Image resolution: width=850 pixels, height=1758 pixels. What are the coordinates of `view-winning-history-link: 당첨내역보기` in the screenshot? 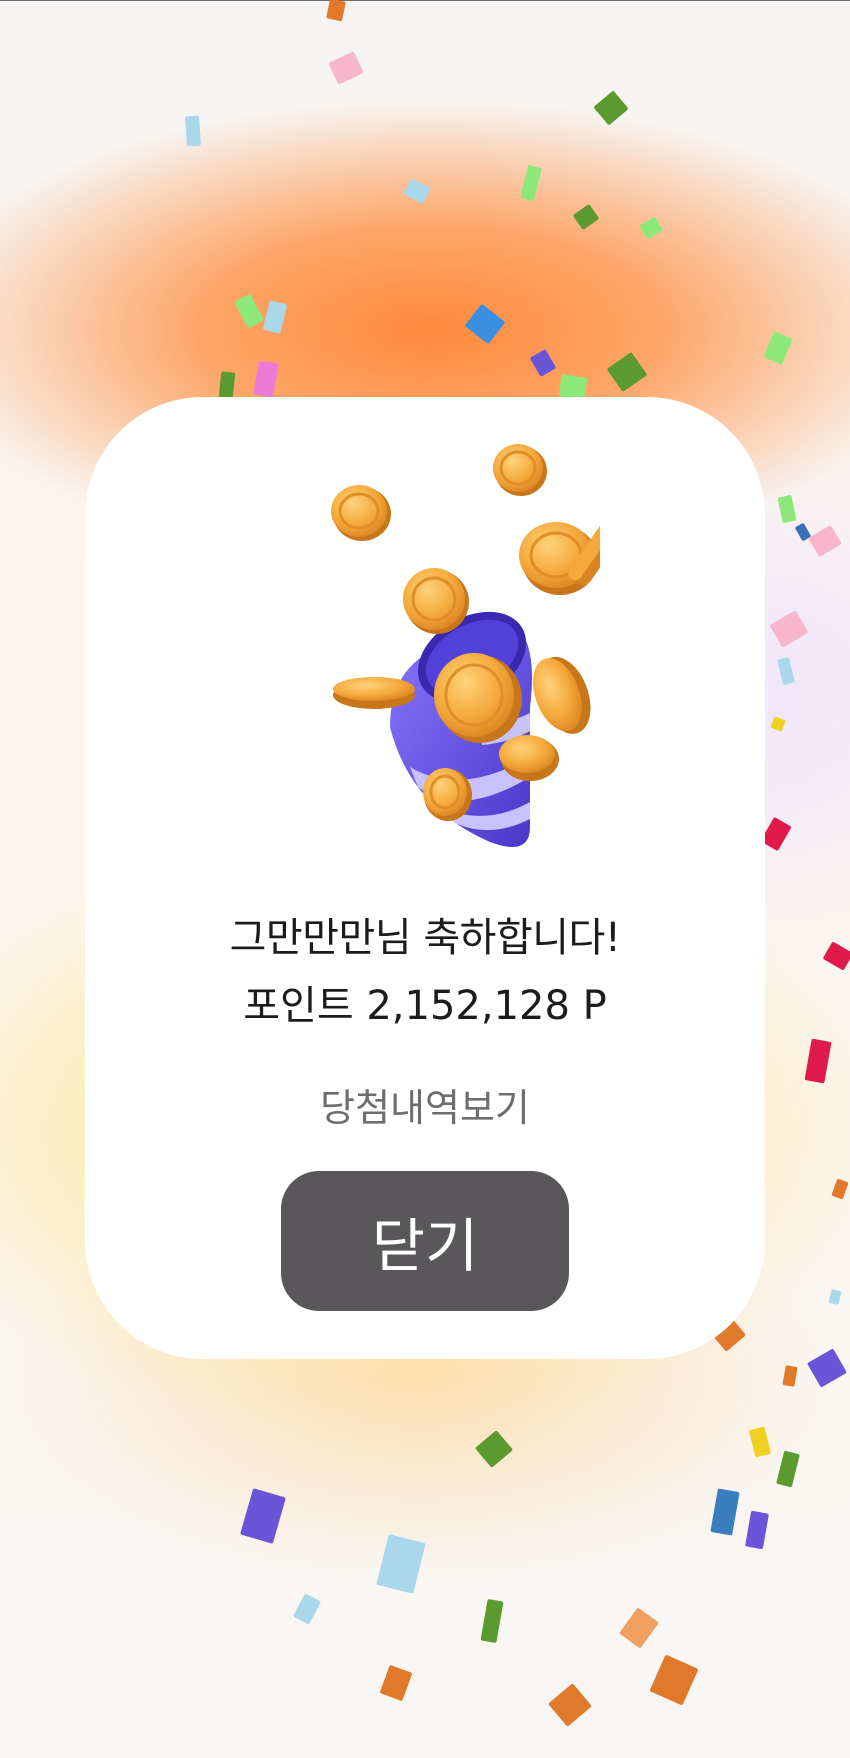 It's located at (425, 1104).